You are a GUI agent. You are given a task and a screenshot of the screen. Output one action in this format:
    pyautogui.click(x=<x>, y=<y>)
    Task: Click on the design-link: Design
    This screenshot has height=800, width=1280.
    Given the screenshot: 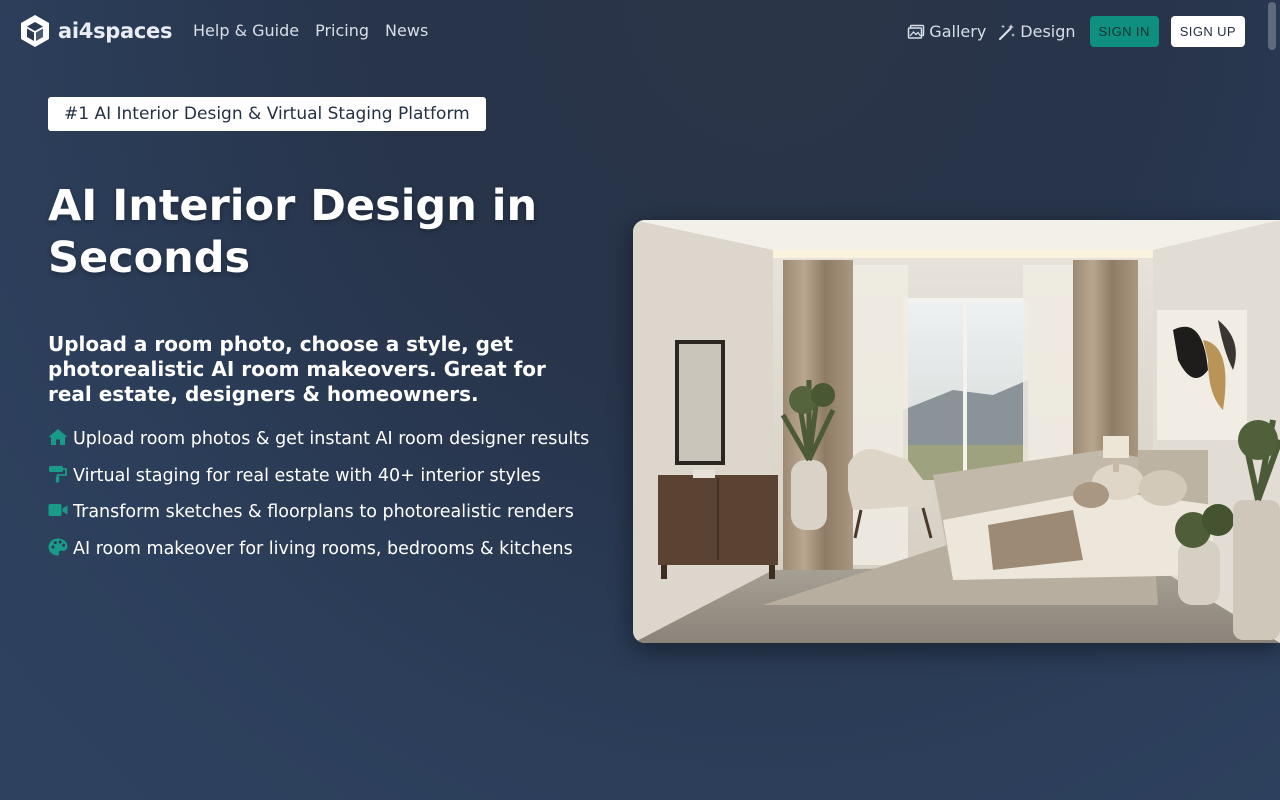 What is the action you would take?
    pyautogui.click(x=1037, y=31)
    